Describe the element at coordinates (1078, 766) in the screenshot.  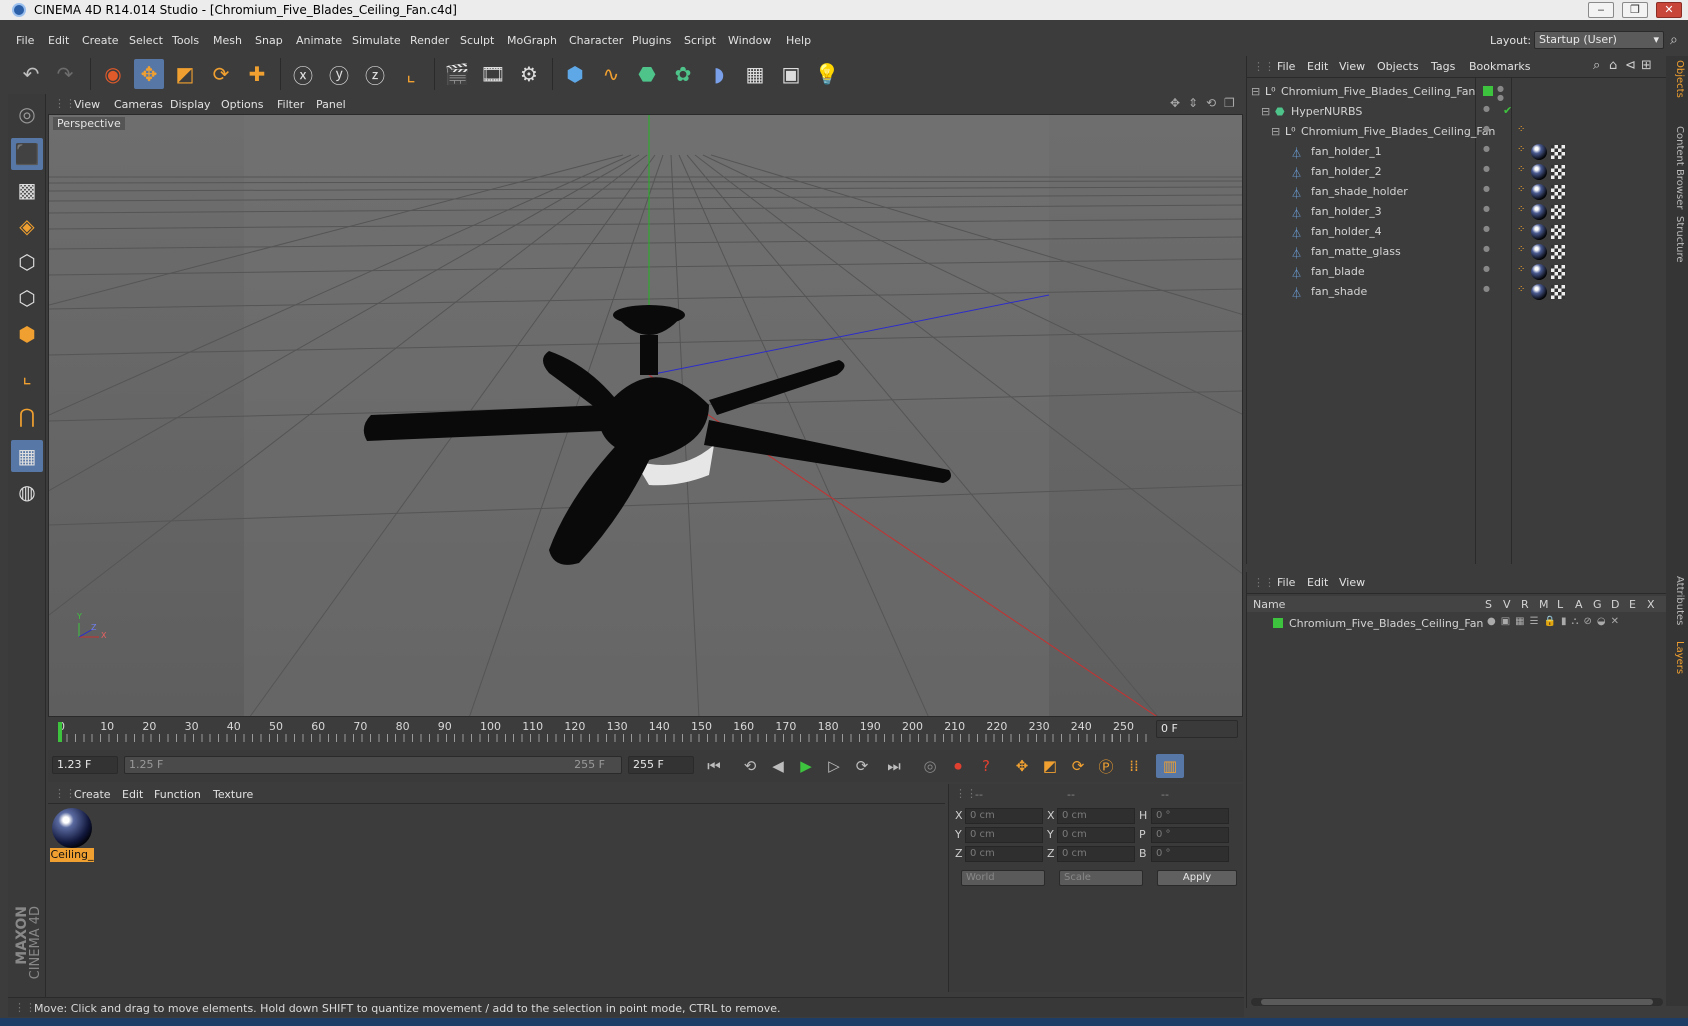
I see `record-rotation-icon: ⟳` at that location.